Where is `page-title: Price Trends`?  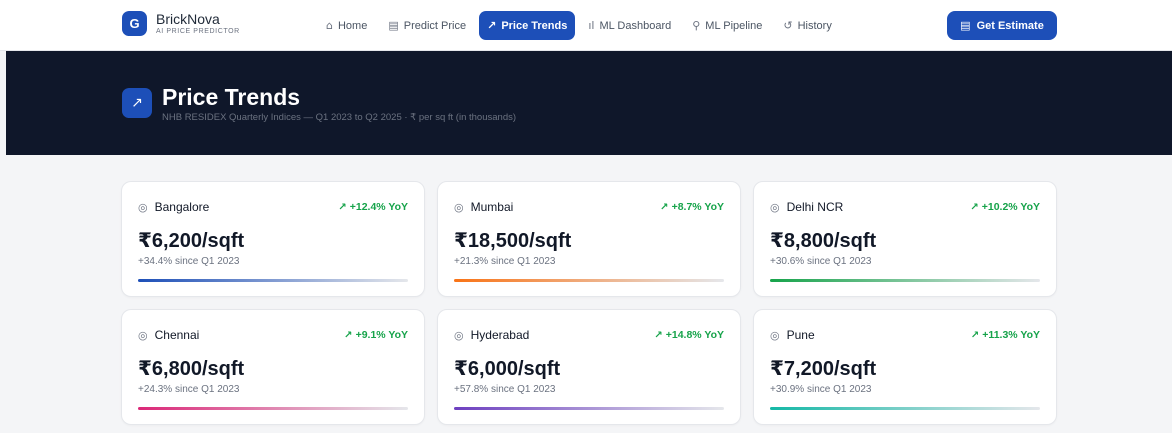 page-title: Price Trends is located at coordinates (231, 97).